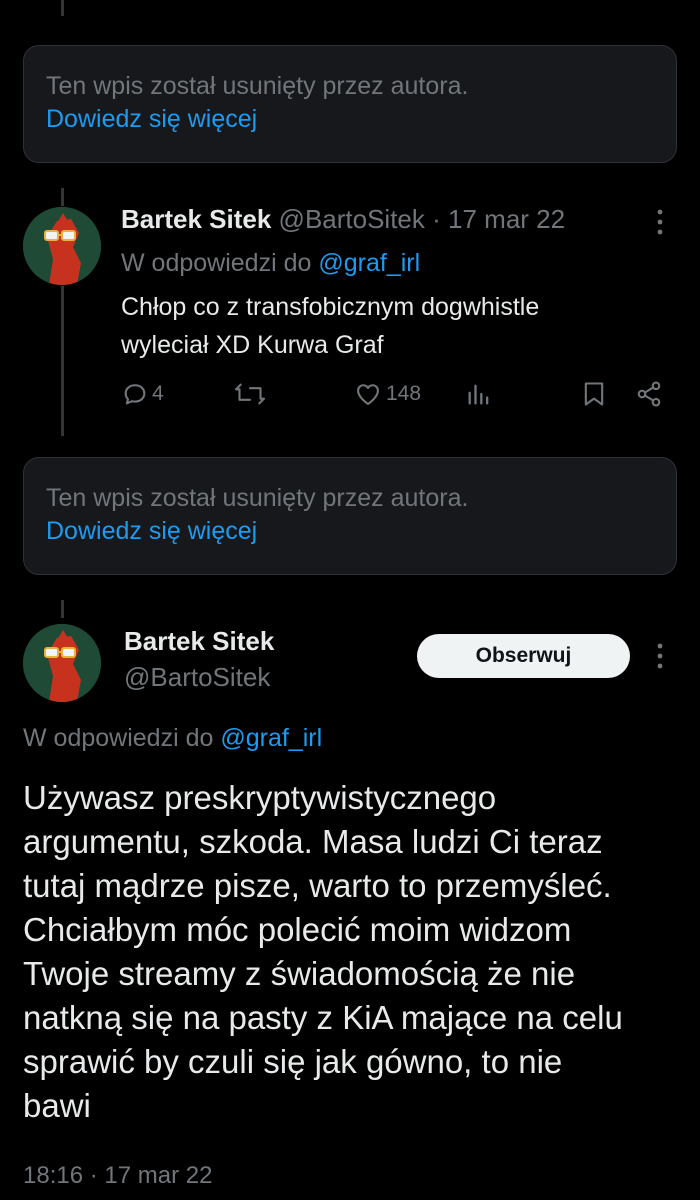 This screenshot has width=700, height=1200. Describe the element at coordinates (368, 394) in the screenshot. I see `like-icon` at that location.